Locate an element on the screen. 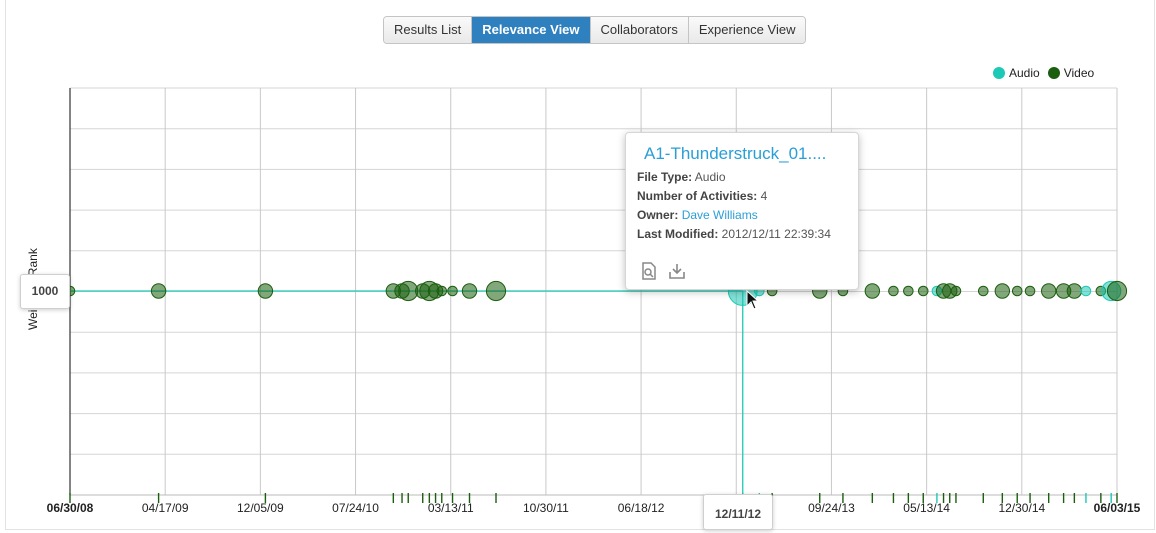  audio-point is located at coordinates (1086, 291).